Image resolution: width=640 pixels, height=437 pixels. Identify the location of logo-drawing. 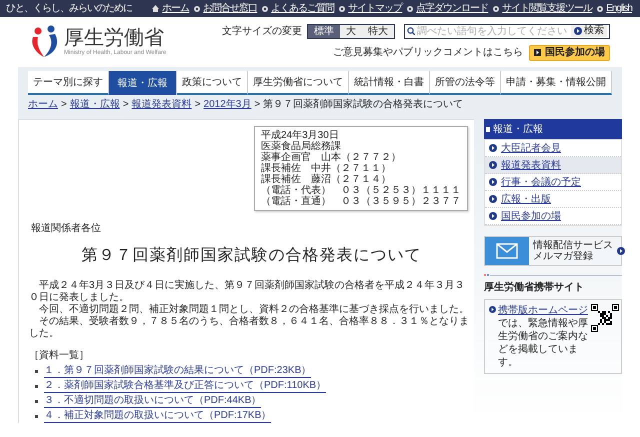
(45, 42).